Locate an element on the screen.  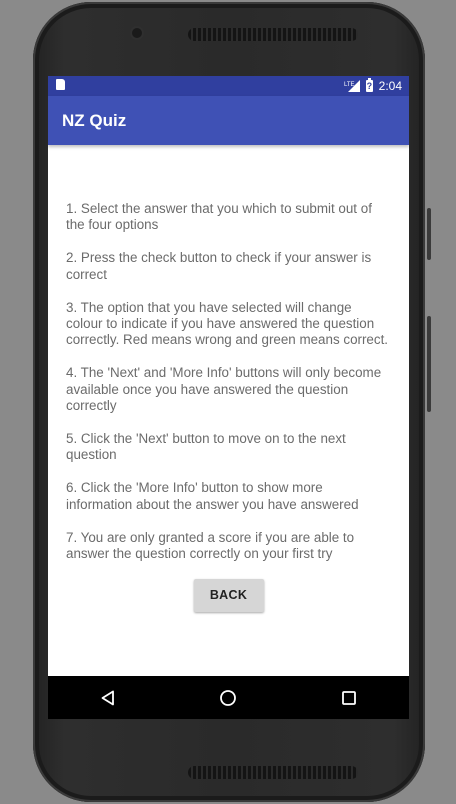
top-speaker is located at coordinates (273, 34).